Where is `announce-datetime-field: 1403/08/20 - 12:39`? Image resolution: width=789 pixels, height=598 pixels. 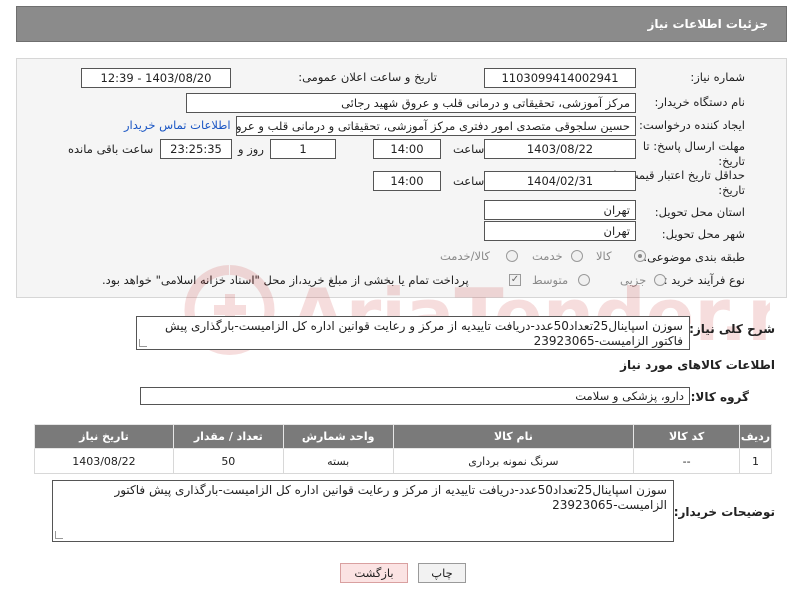 announce-datetime-field: 1403/08/20 - 12:39 is located at coordinates (156, 78).